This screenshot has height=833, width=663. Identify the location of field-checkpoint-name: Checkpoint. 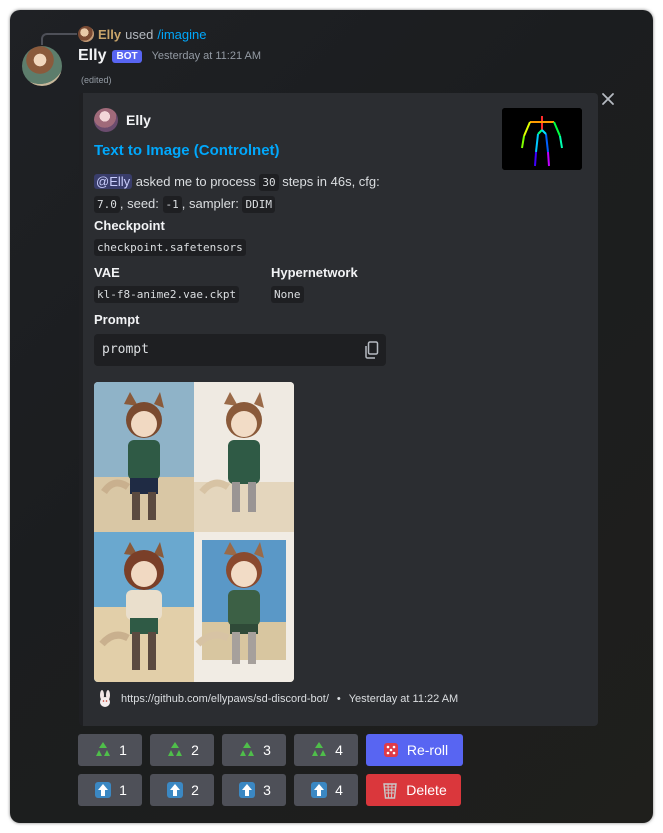
(129, 225).